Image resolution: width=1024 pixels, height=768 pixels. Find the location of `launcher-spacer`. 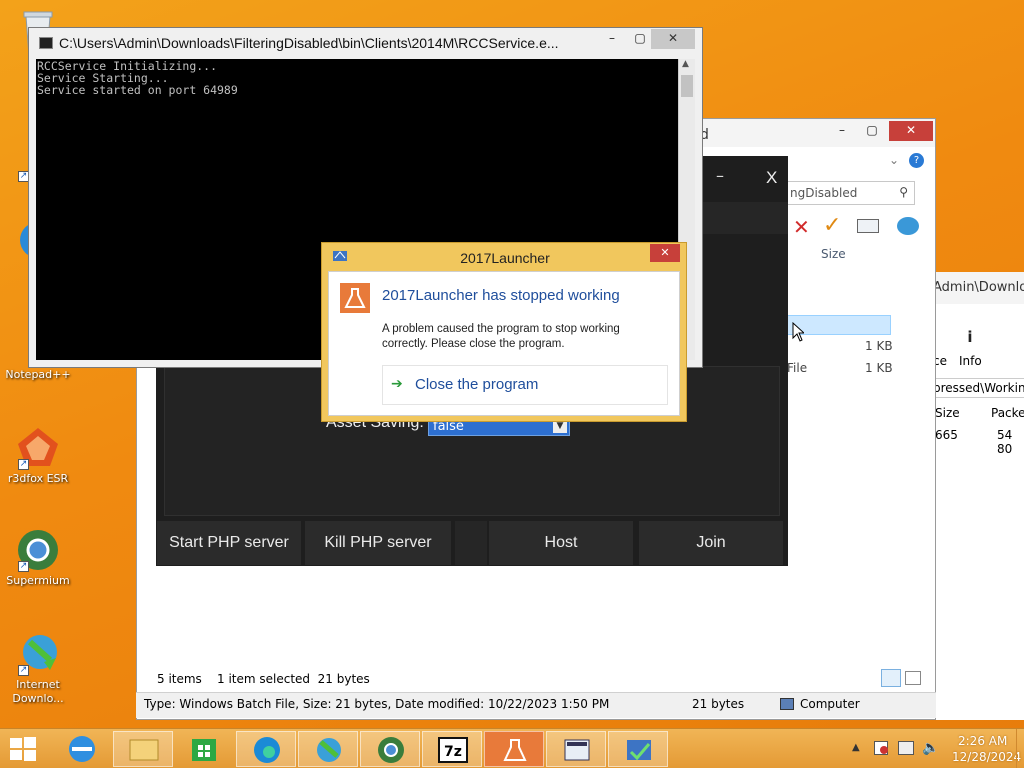

launcher-spacer is located at coordinates (471, 543).